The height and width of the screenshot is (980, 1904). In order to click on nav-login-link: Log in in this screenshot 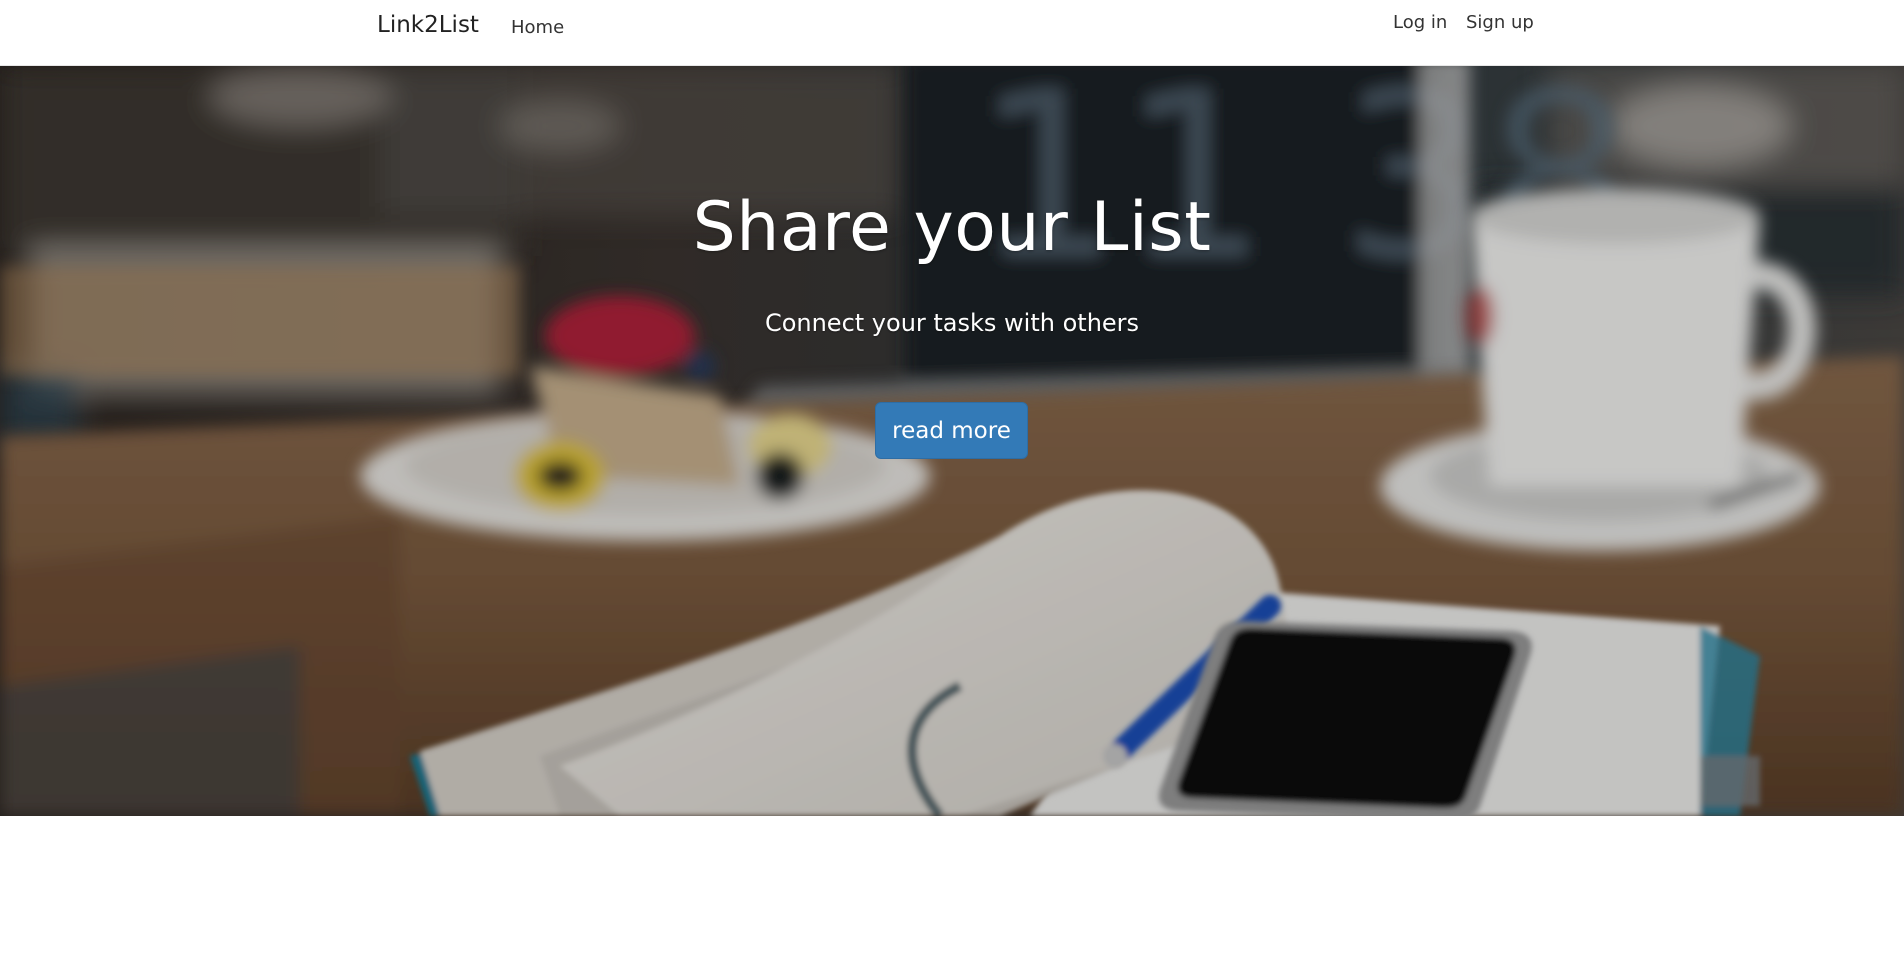, I will do `click(1420, 22)`.